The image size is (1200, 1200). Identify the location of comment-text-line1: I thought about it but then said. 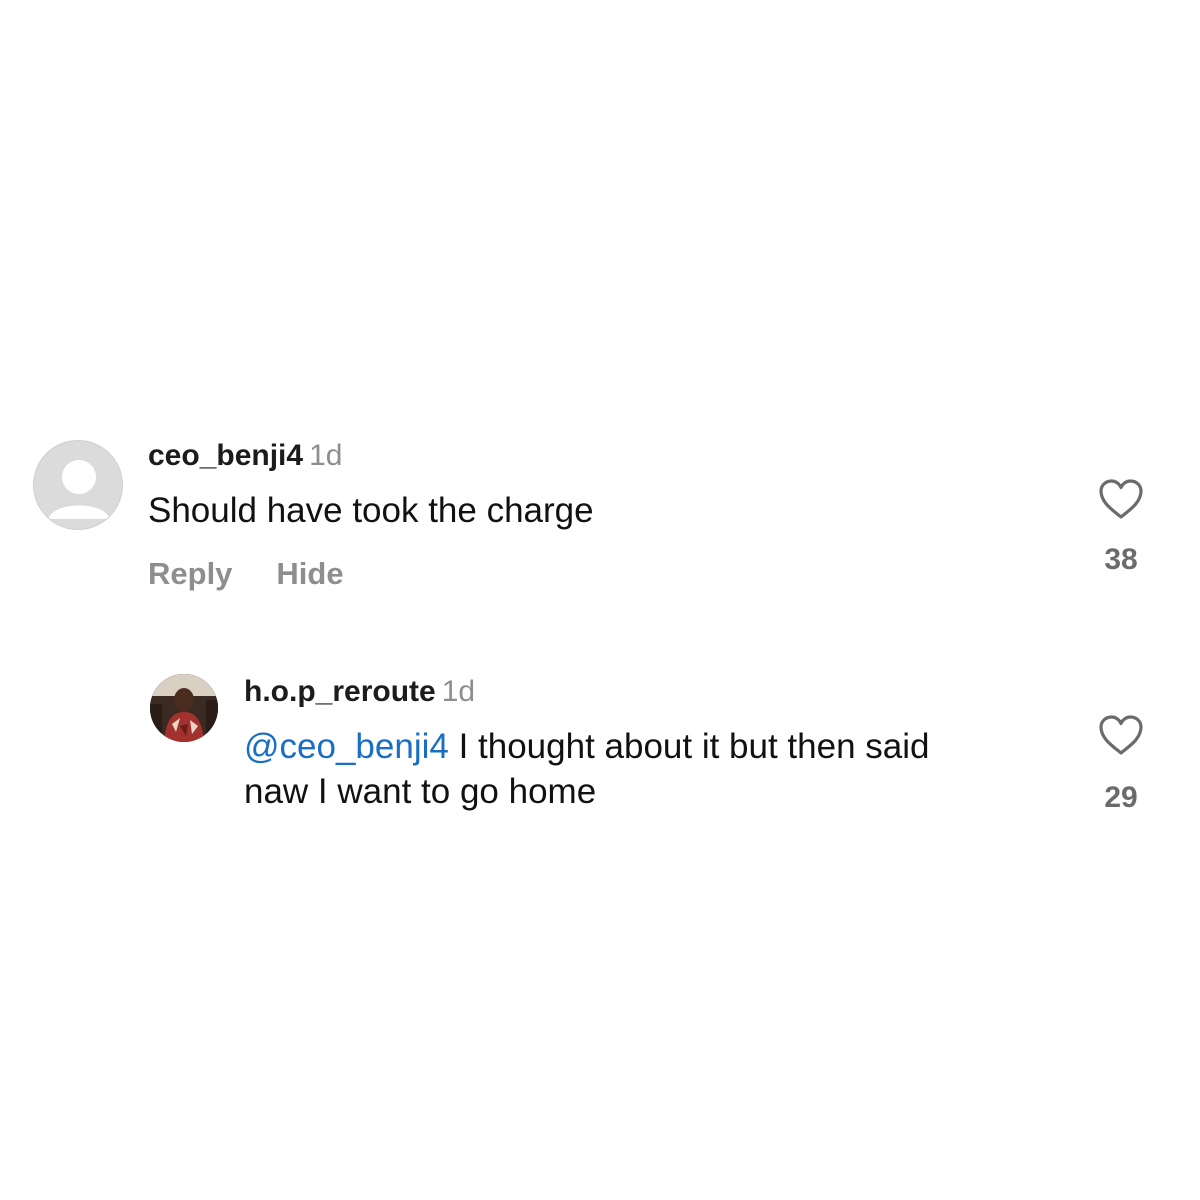
(689, 746).